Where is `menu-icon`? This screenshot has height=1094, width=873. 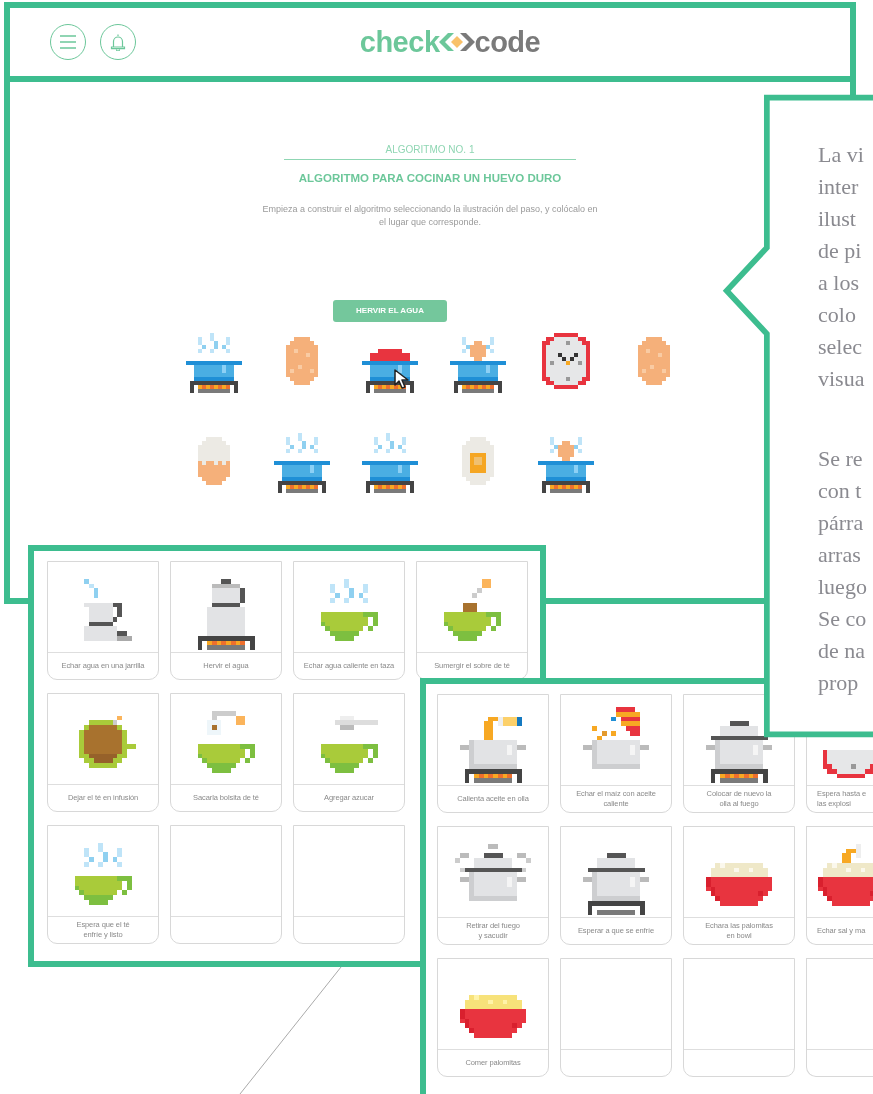 menu-icon is located at coordinates (68, 42).